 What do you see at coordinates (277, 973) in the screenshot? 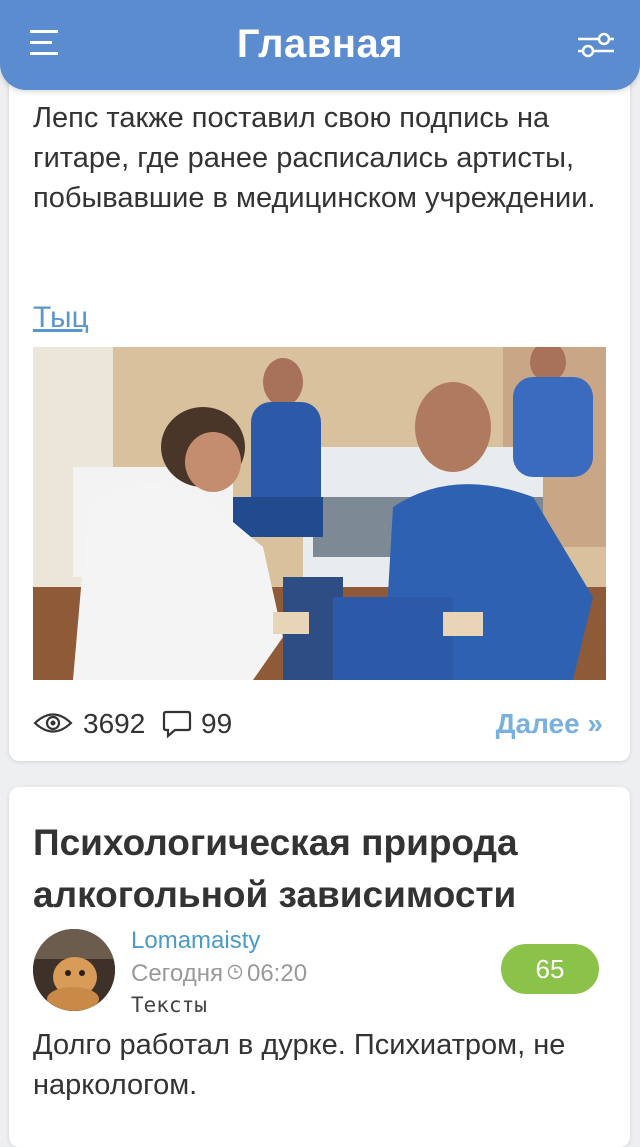
I see `time-value: 06:20` at bounding box center [277, 973].